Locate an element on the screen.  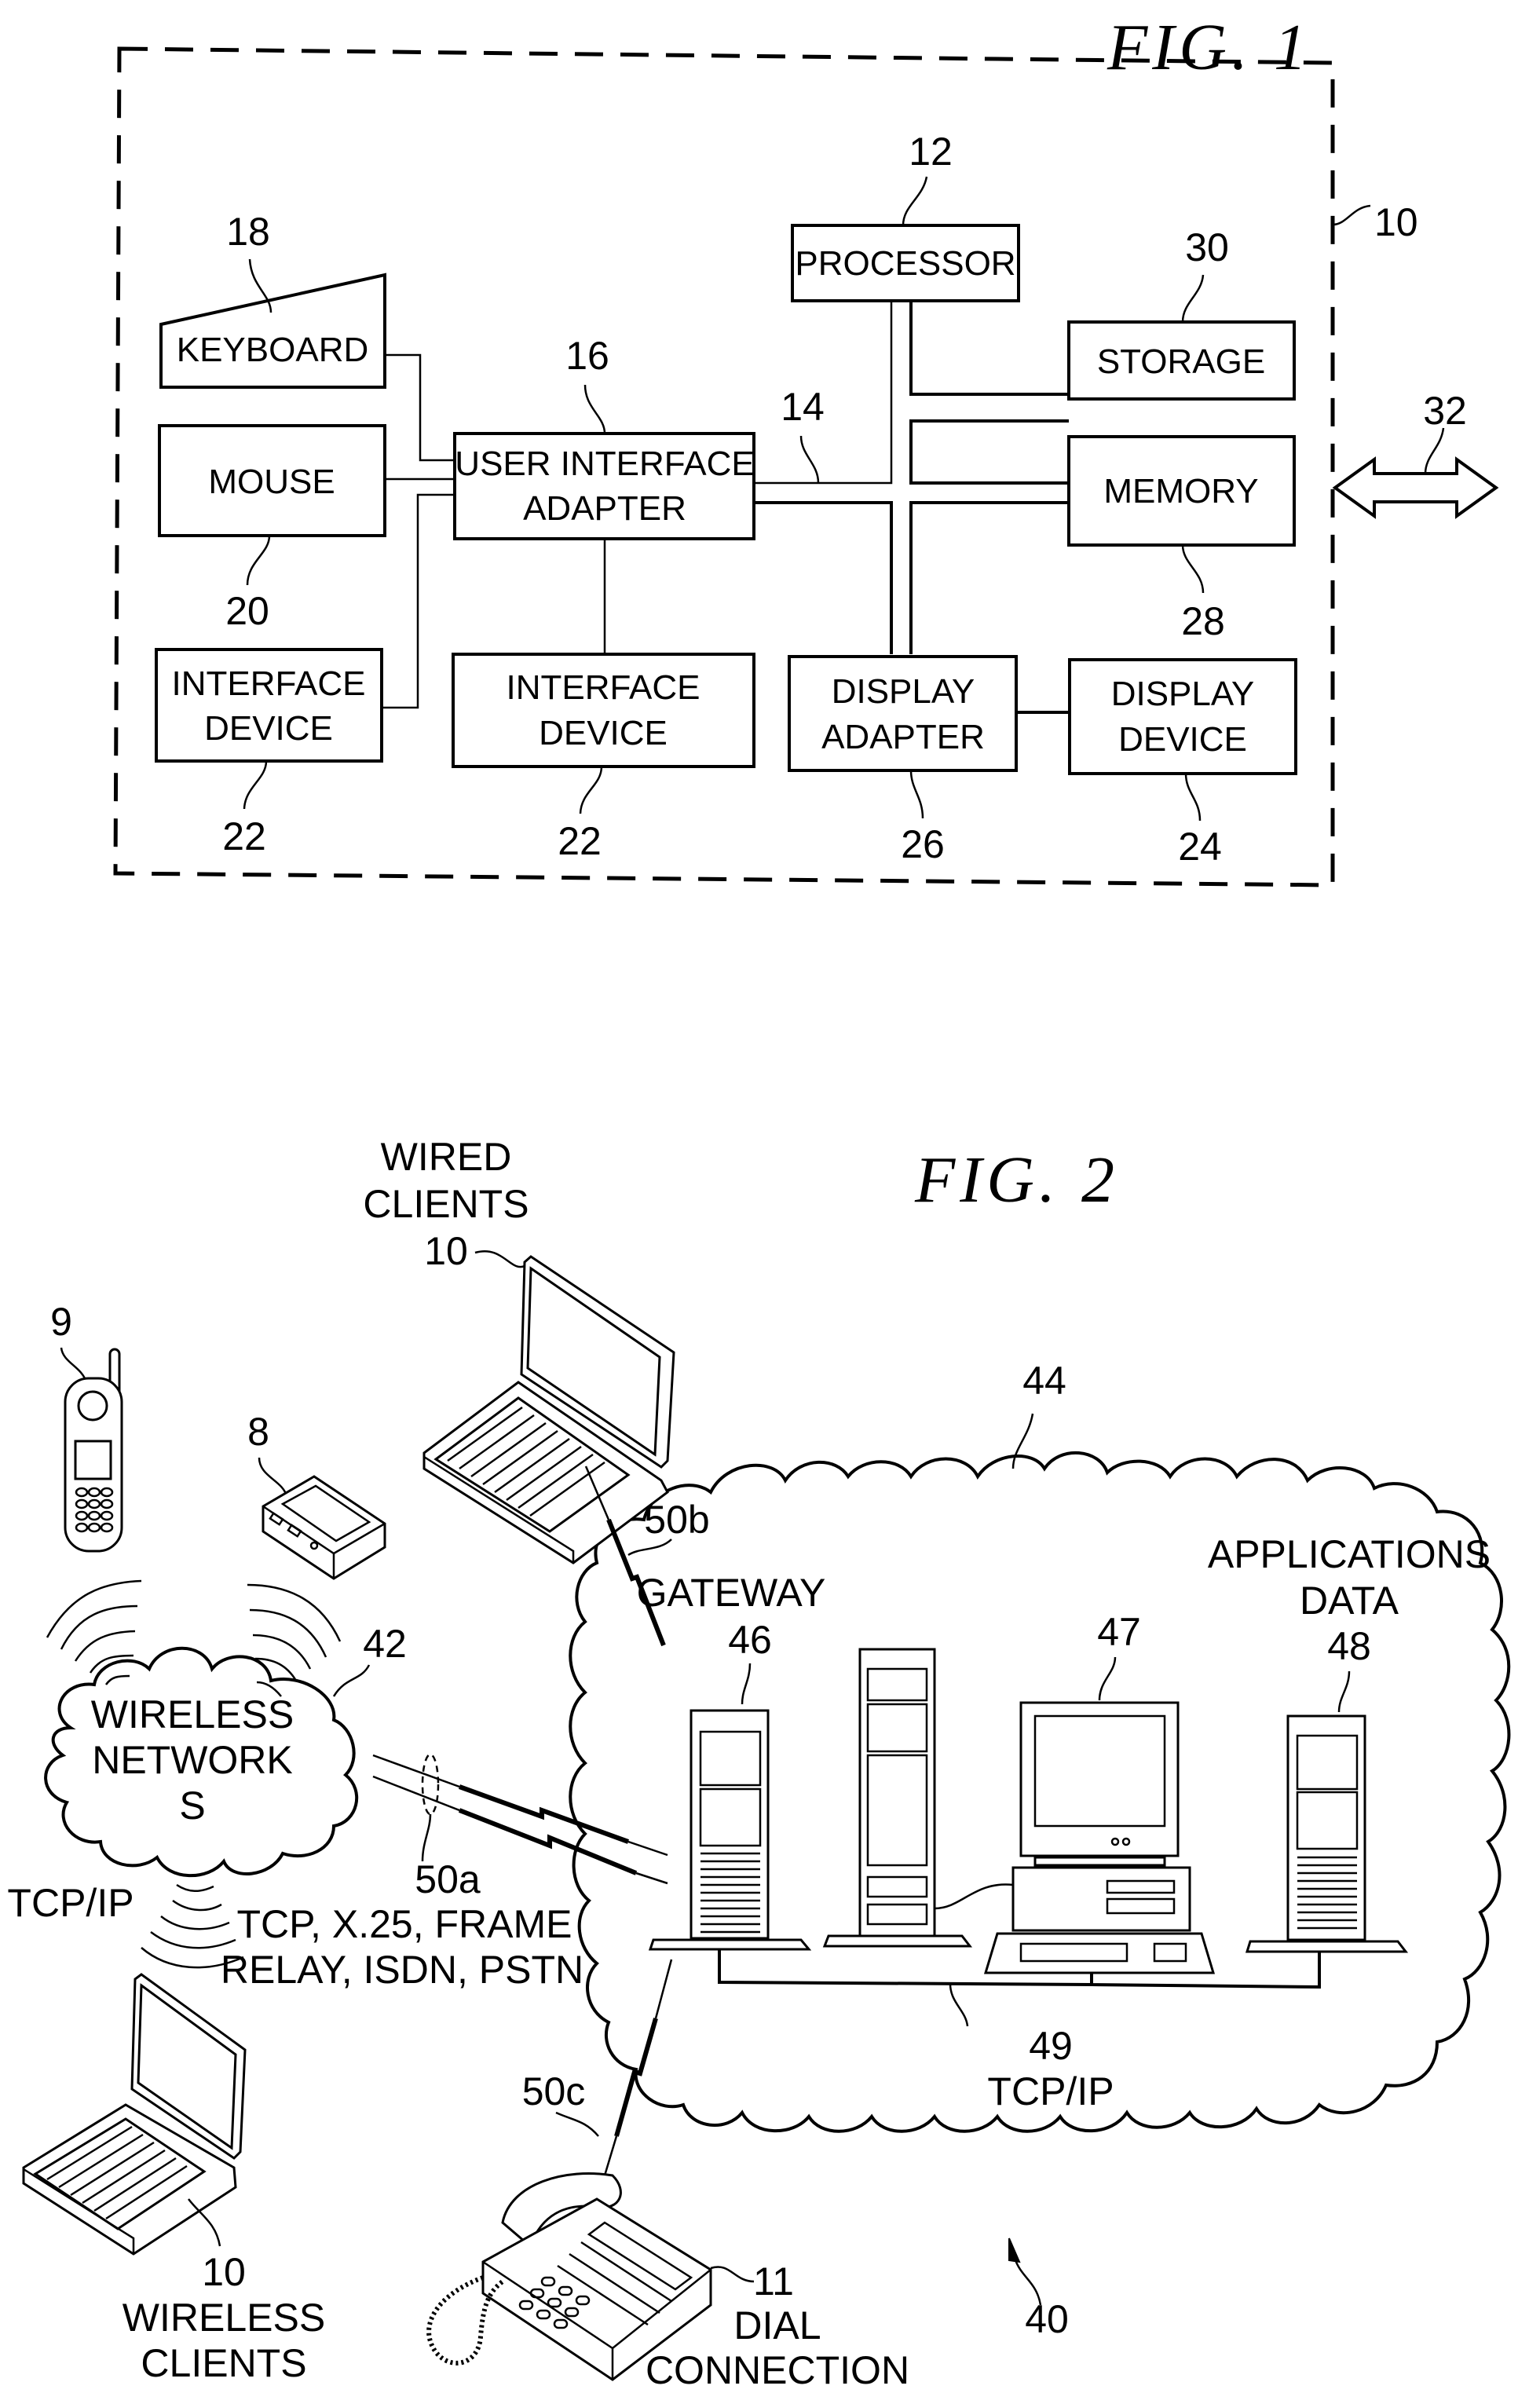
cell-phone-device: 9 is located at coordinates (86, 1426).